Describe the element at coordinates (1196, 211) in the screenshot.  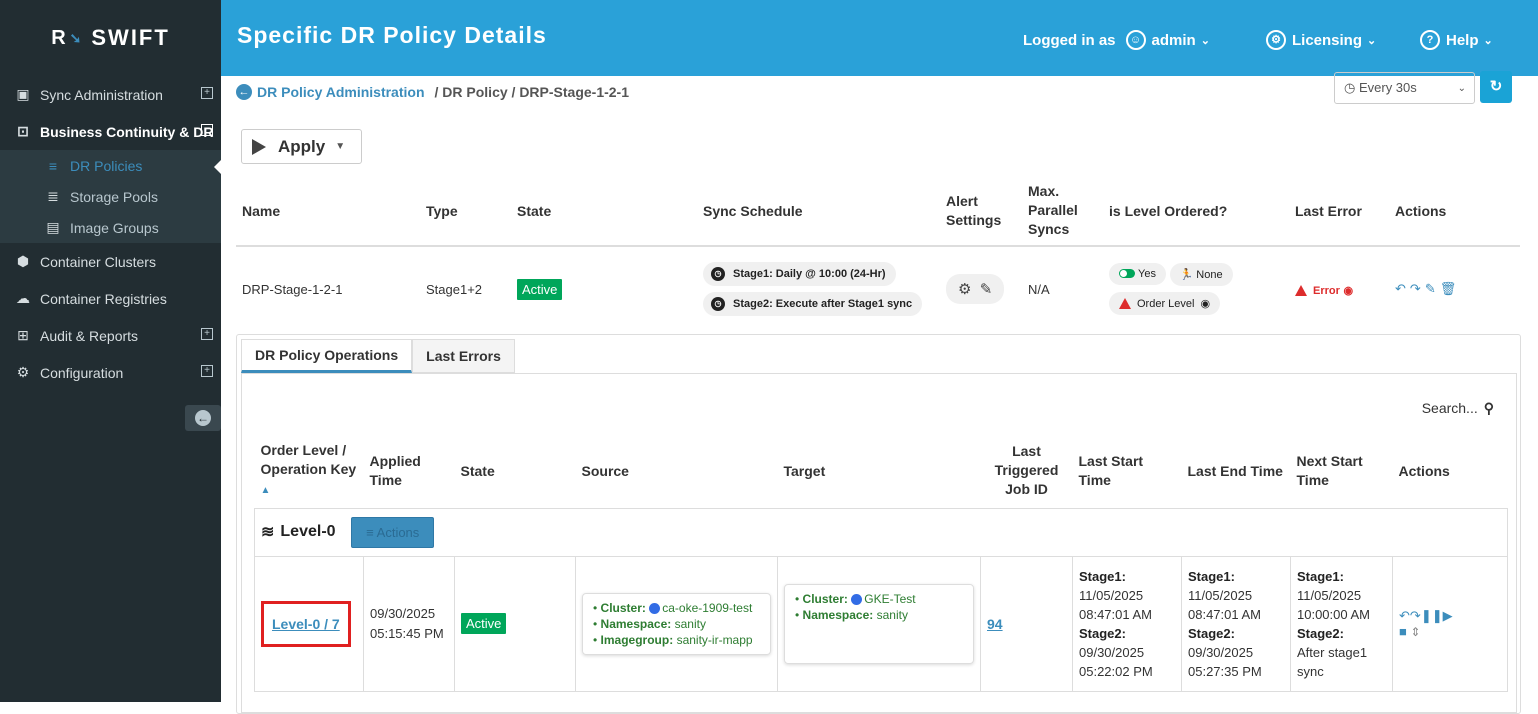
I see `col-level-ordered: is Level Ordered?` at that location.